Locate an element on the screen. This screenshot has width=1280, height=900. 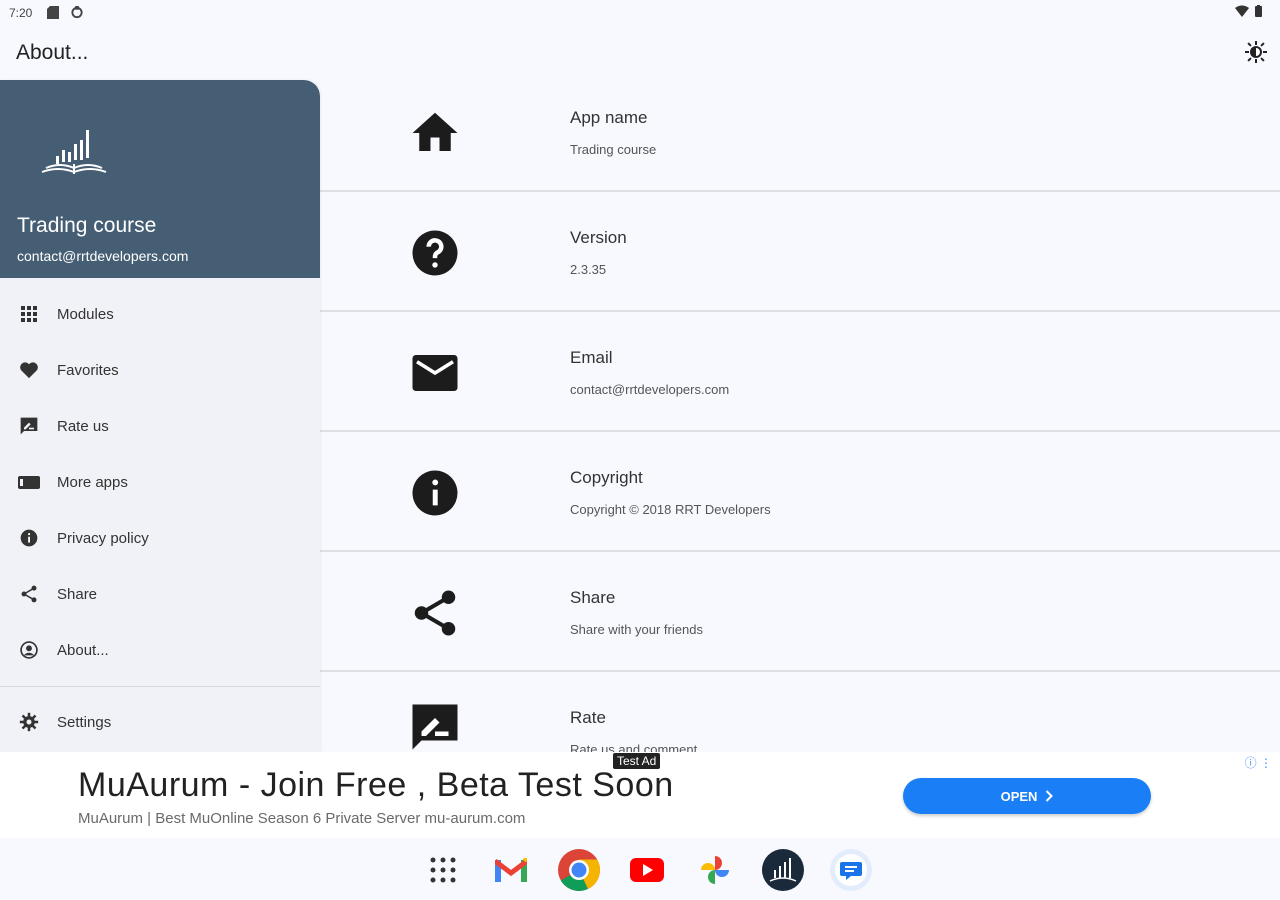
ad-headline: MuAurum - Join Free , Beta Test Soon is located at coordinates (376, 785).